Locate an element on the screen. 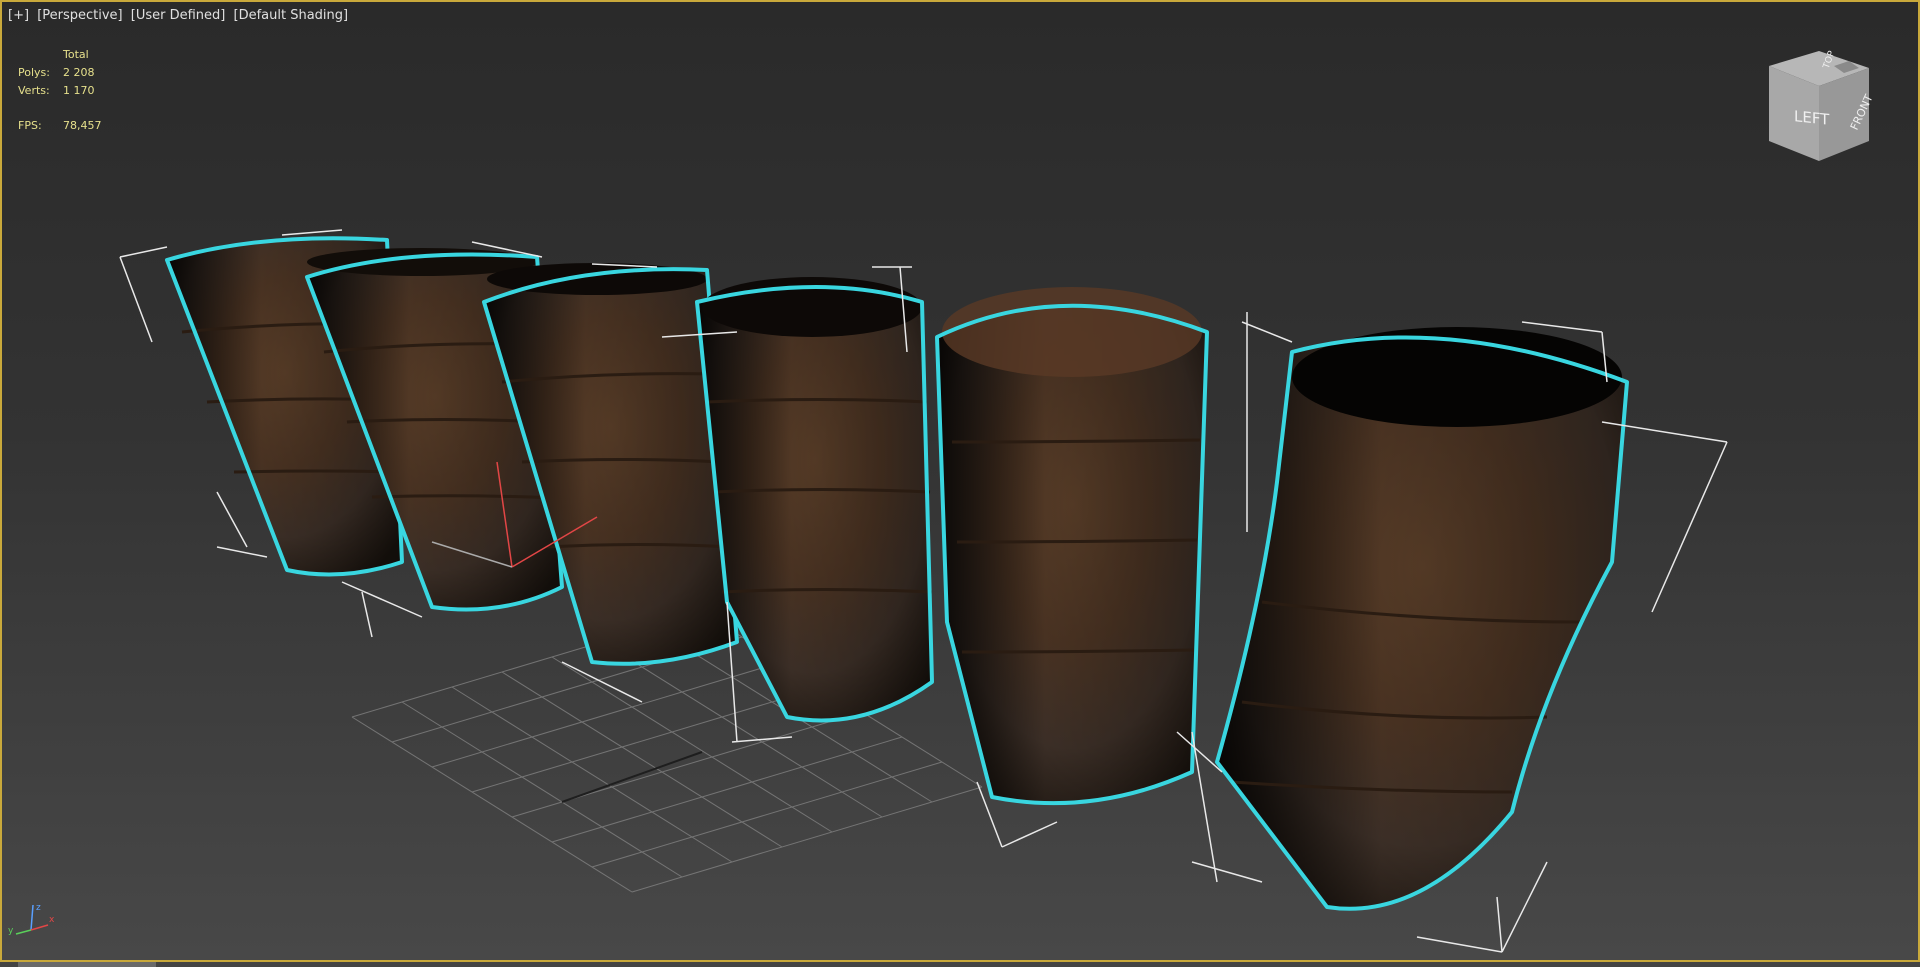  fps-value: 78,457 is located at coordinates (82, 125).